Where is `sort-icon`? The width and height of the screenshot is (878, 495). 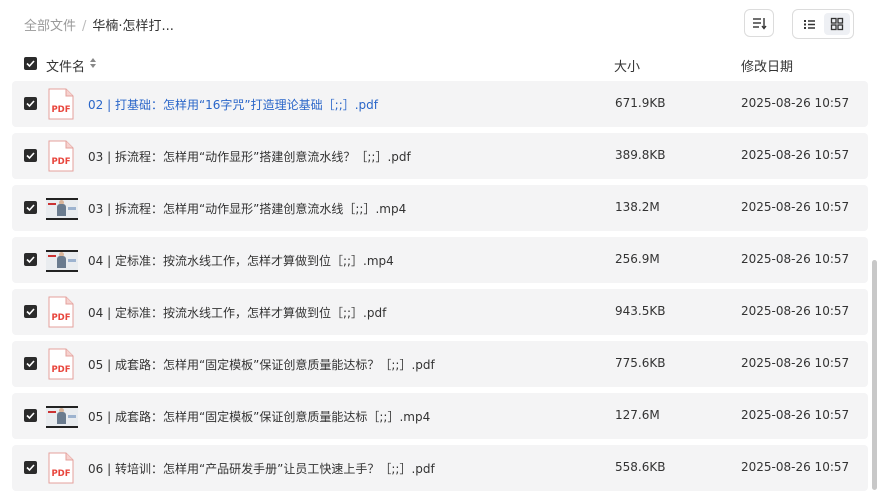 sort-icon is located at coordinates (760, 24).